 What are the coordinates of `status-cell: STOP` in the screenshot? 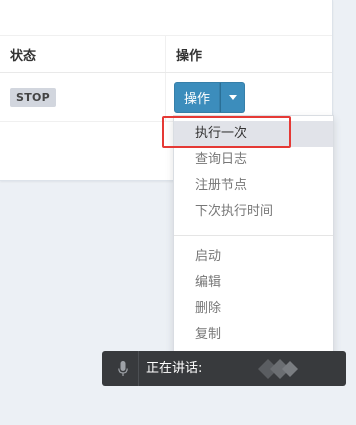 It's located at (83, 97).